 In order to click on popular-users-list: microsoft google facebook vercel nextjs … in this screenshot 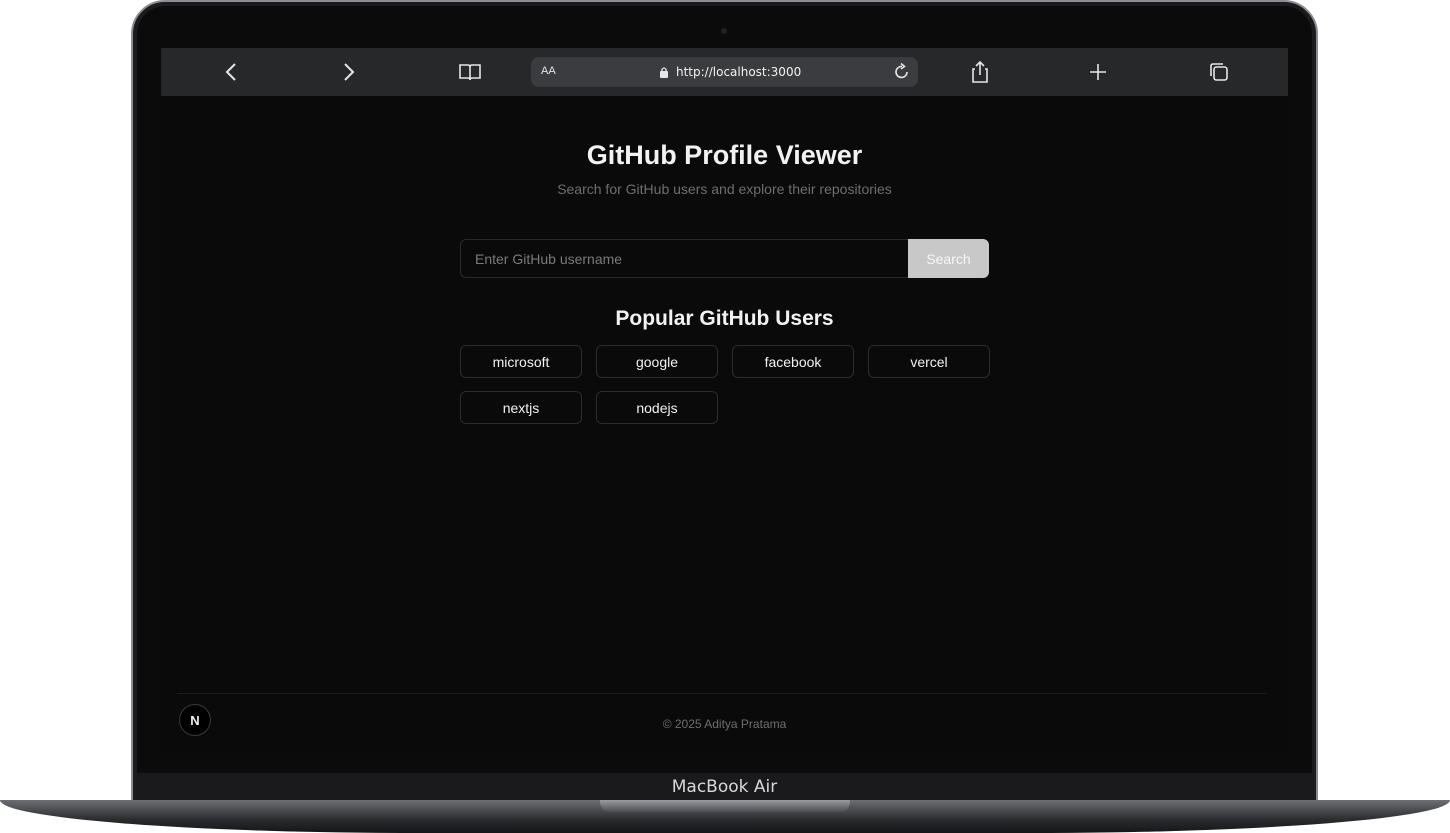, I will do `click(725, 384)`.